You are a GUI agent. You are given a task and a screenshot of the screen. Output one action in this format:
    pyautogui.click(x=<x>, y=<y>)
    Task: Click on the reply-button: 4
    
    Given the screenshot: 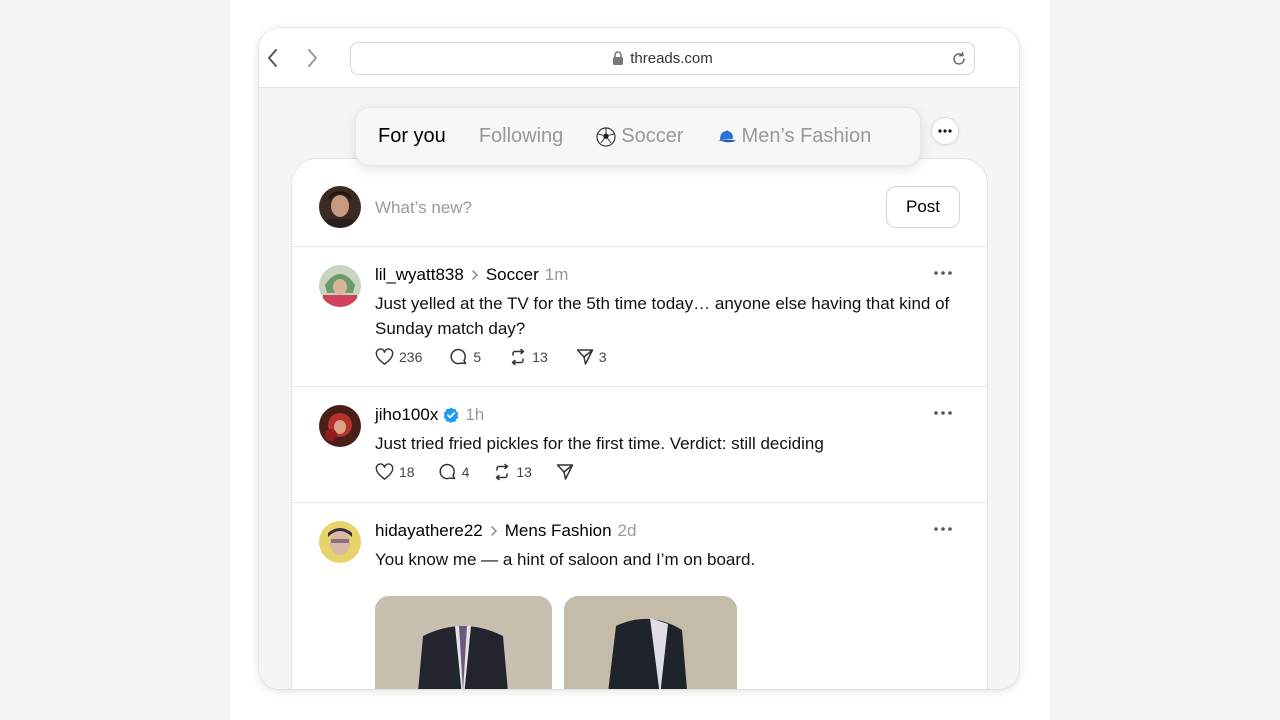 What is the action you would take?
    pyautogui.click(x=454, y=472)
    